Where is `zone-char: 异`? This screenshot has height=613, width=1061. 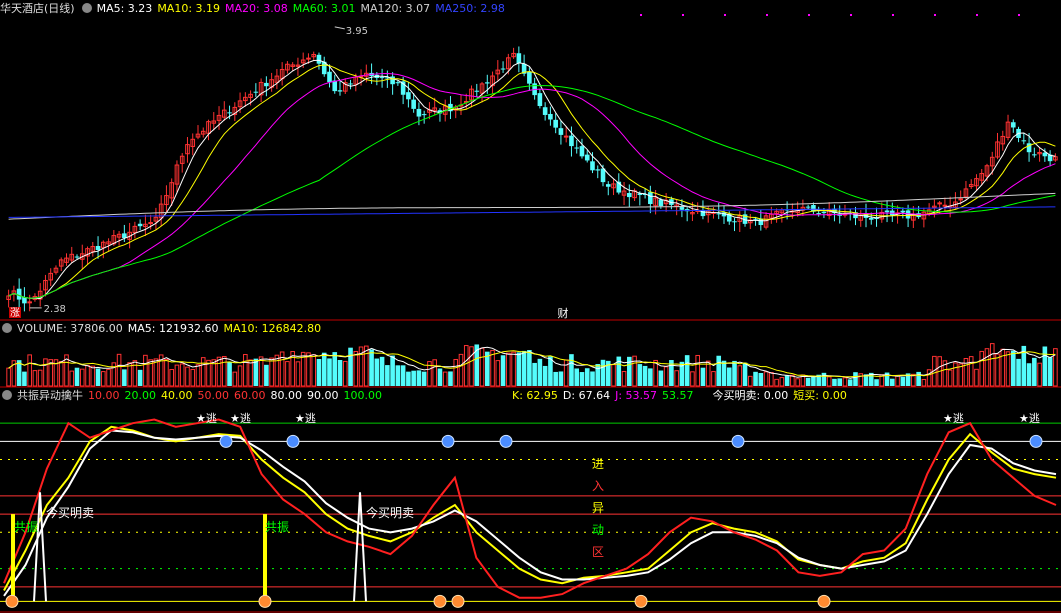 zone-char: 异 is located at coordinates (598, 508).